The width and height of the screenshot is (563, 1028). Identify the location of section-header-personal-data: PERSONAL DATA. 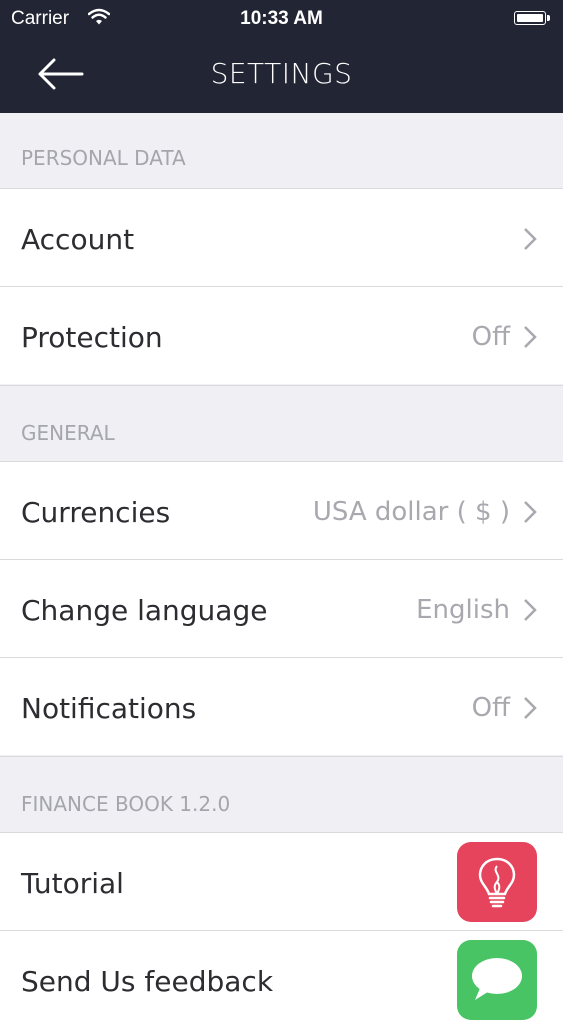
(281, 150).